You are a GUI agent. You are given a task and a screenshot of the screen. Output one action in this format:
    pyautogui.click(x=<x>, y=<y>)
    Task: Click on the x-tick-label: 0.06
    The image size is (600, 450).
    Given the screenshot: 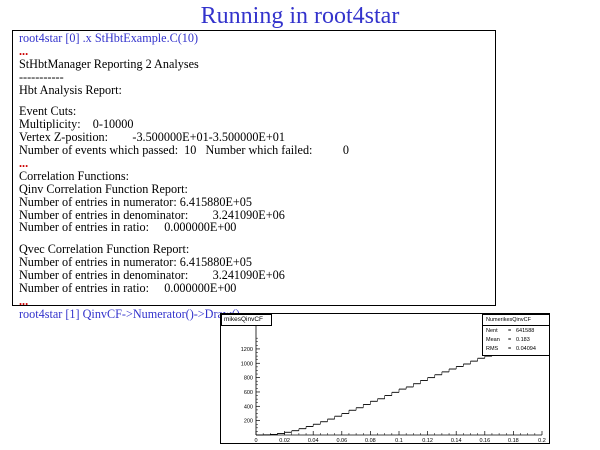 What is the action you would take?
    pyautogui.click(x=341, y=441)
    